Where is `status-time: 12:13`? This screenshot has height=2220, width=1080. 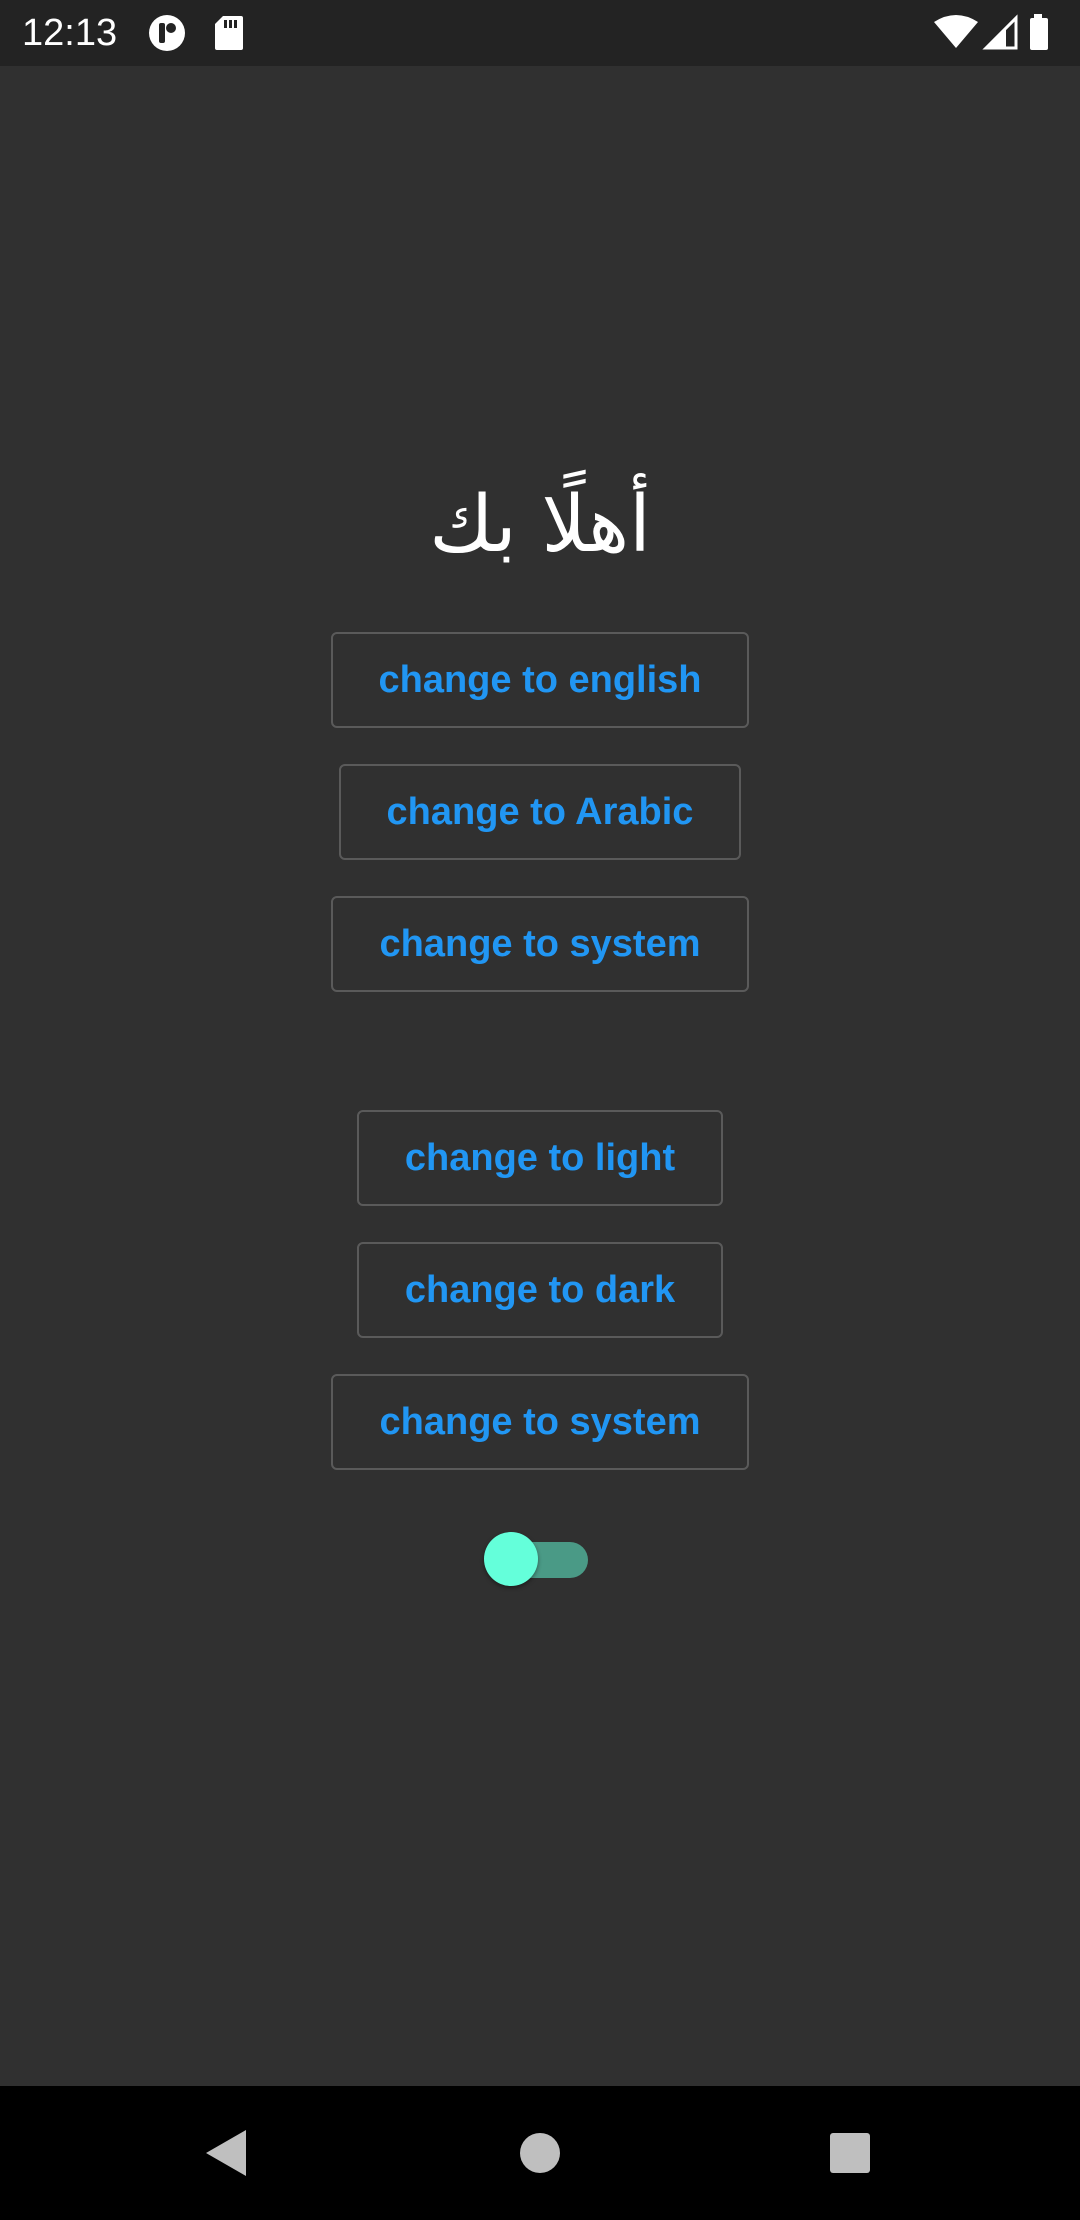
status-time: 12:13 is located at coordinates (70, 33).